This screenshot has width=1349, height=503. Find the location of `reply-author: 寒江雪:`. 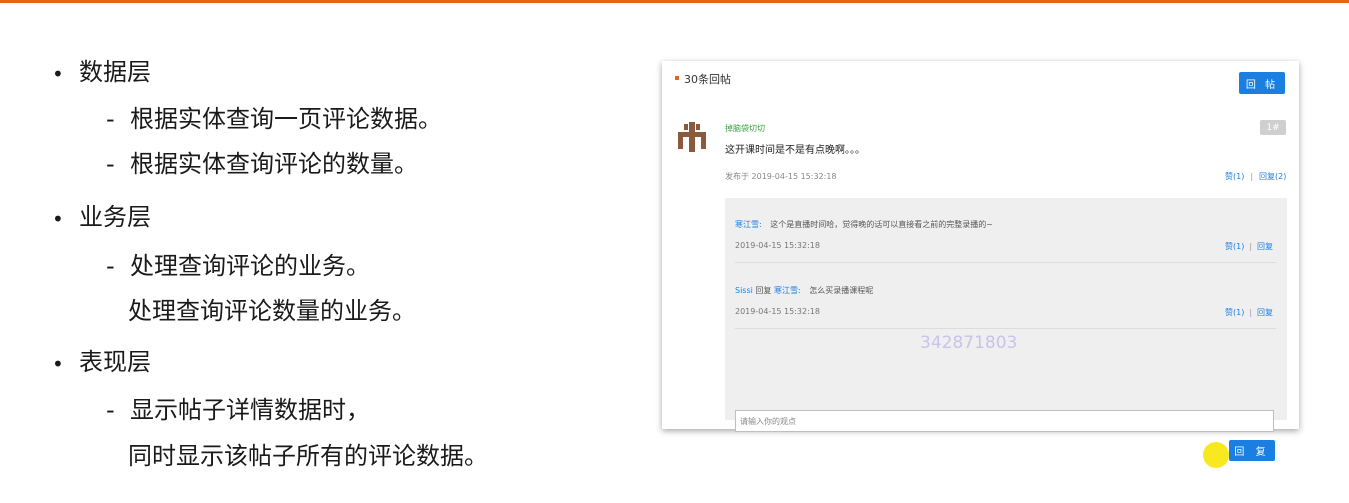

reply-author: 寒江雪: is located at coordinates (748, 224).